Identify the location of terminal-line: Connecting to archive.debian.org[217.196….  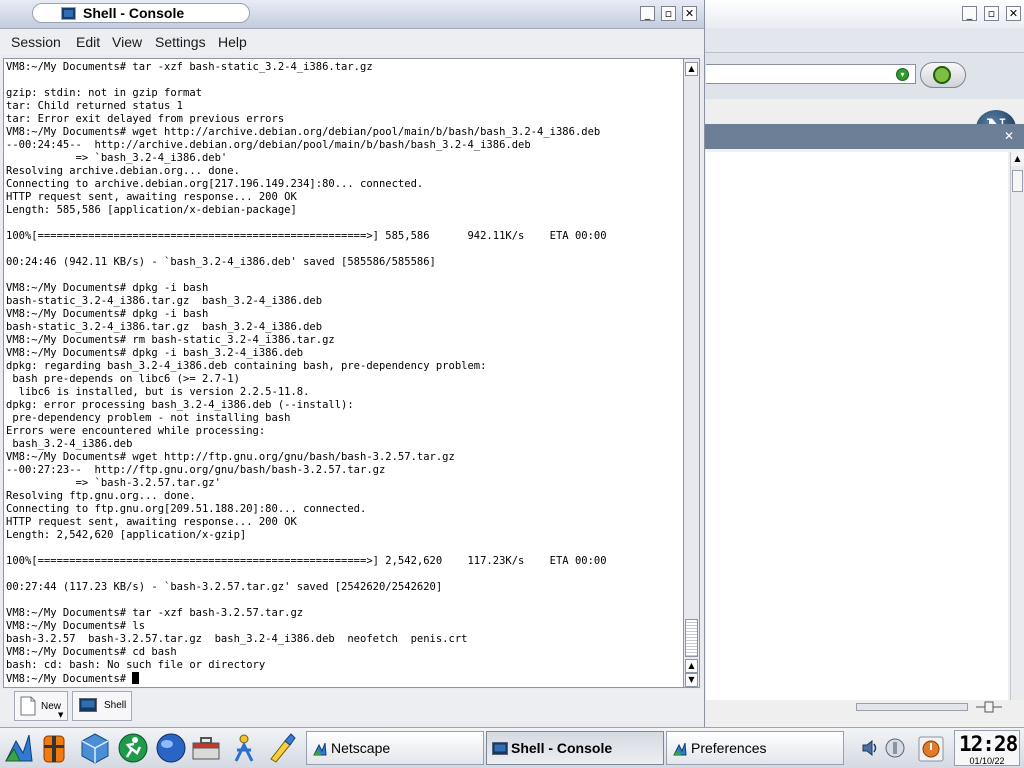
(344, 184).